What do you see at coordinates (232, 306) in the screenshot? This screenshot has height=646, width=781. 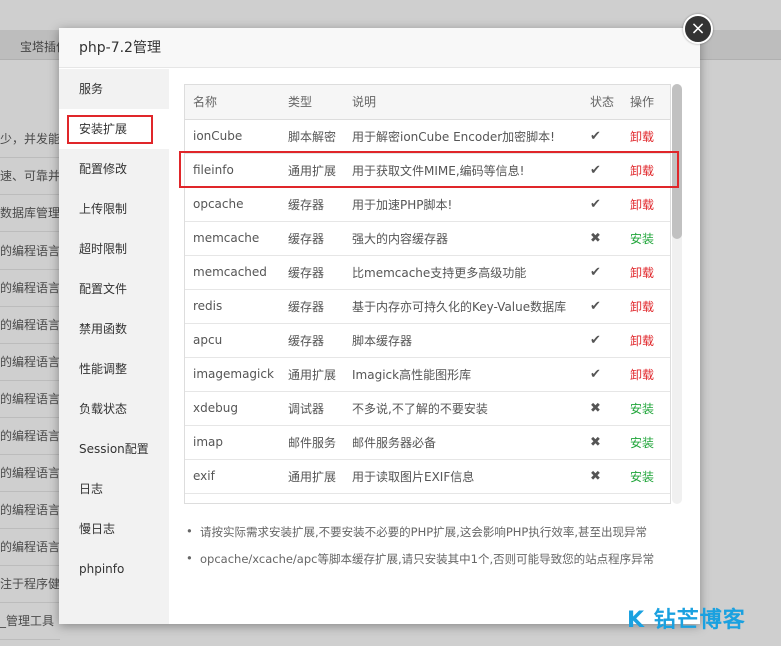 I see `ext-name: redis` at bounding box center [232, 306].